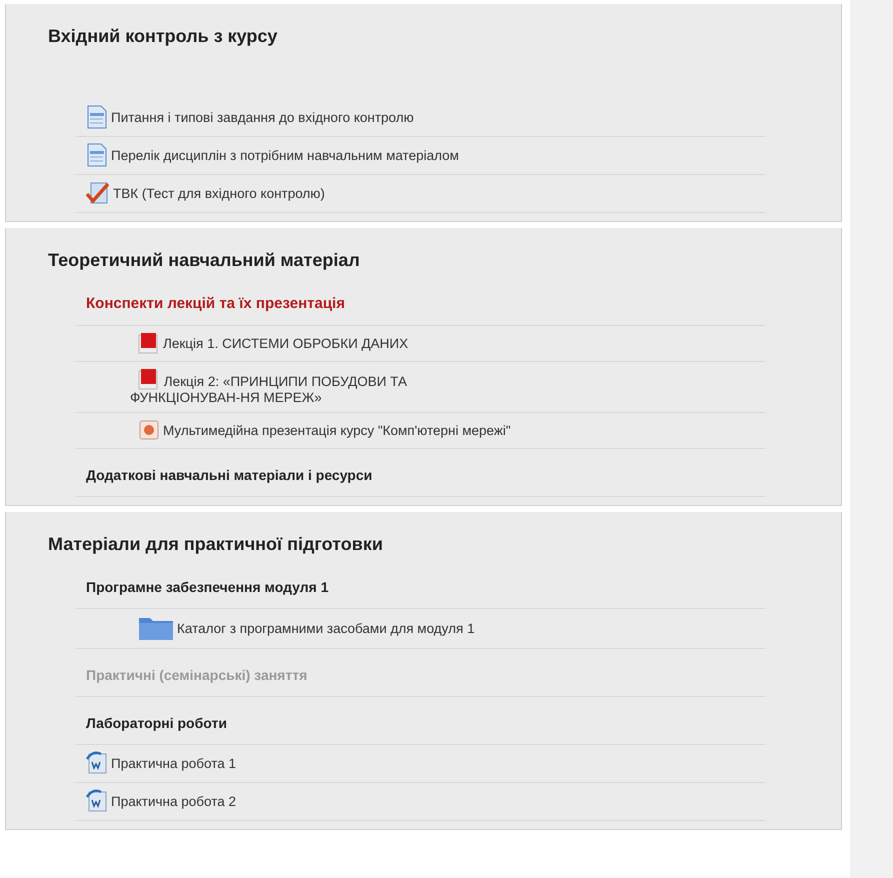  Describe the element at coordinates (156, 723) in the screenshot. I see `section-label: Лабораторні роботи` at that location.